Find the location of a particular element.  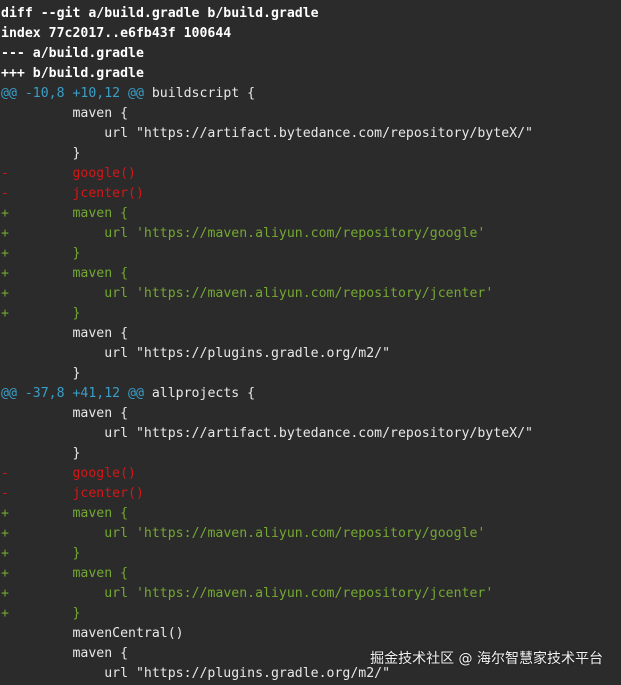

hunk-range: @@ -37,8 +41,12 @@ is located at coordinates (72, 393).